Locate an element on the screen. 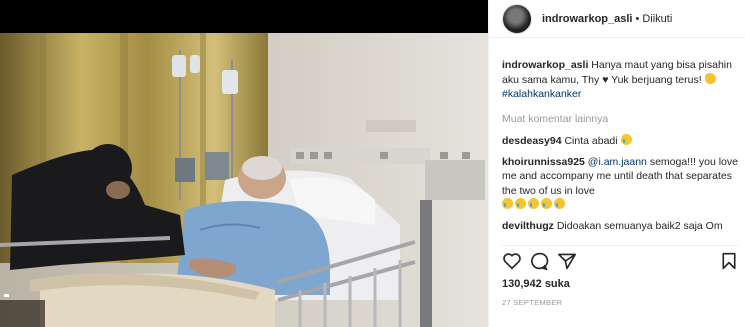 This screenshot has width=745, height=327. comment-text: Didoakan semuanya baik2 saja Om is located at coordinates (639, 225).